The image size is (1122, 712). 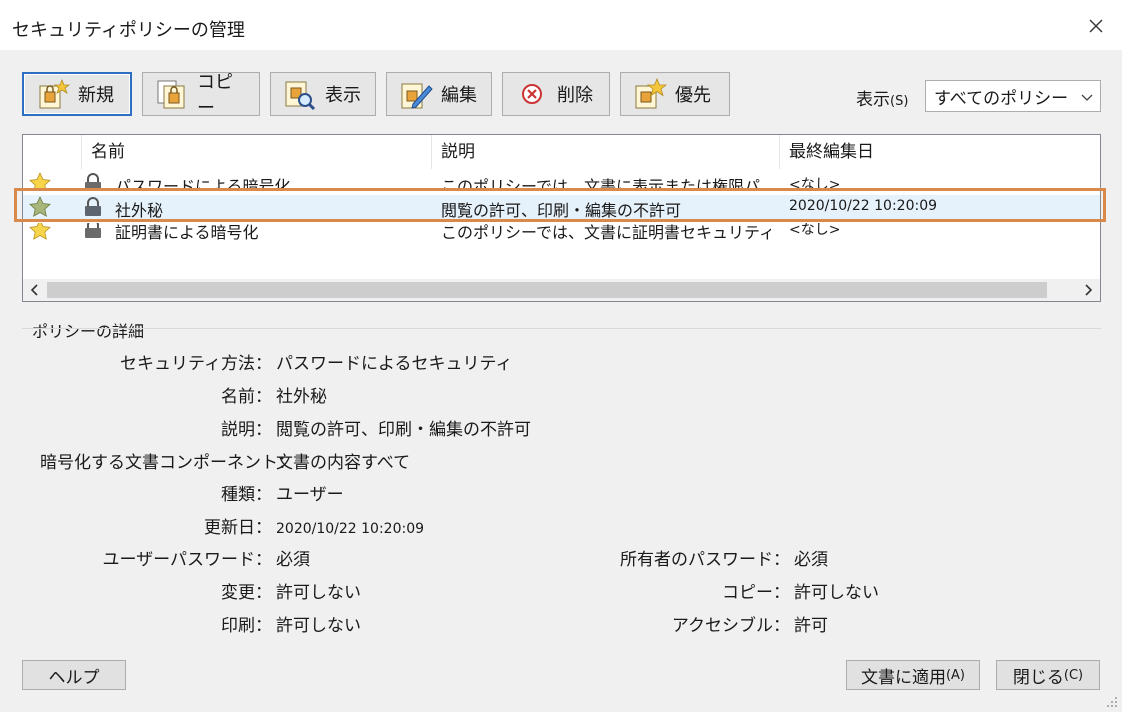 I want to click on close-icon, so click(x=1096, y=26).